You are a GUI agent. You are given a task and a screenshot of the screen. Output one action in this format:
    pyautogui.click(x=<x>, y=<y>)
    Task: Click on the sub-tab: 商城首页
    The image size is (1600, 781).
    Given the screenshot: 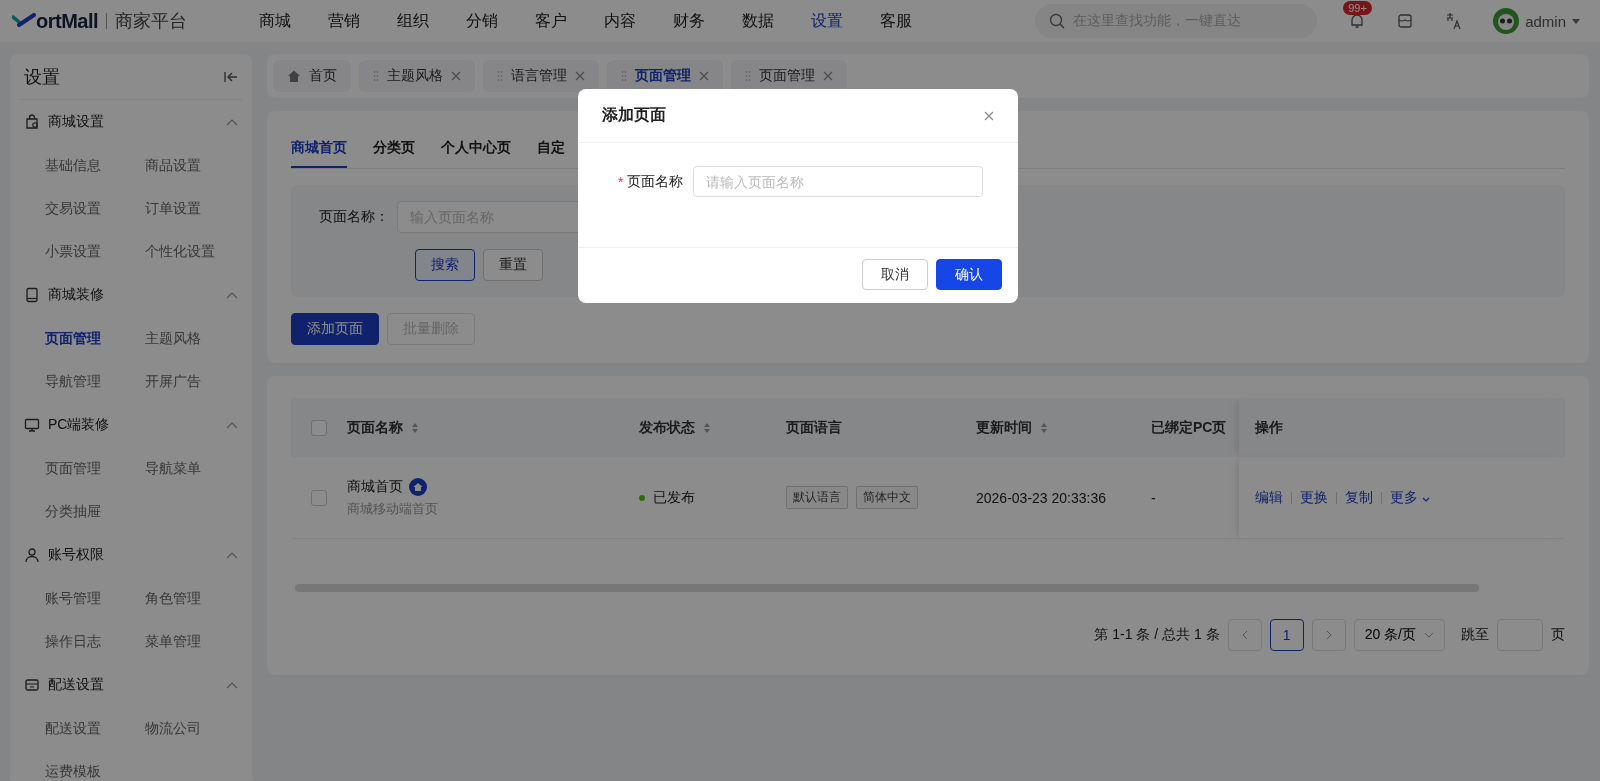 What is the action you would take?
    pyautogui.click(x=319, y=148)
    